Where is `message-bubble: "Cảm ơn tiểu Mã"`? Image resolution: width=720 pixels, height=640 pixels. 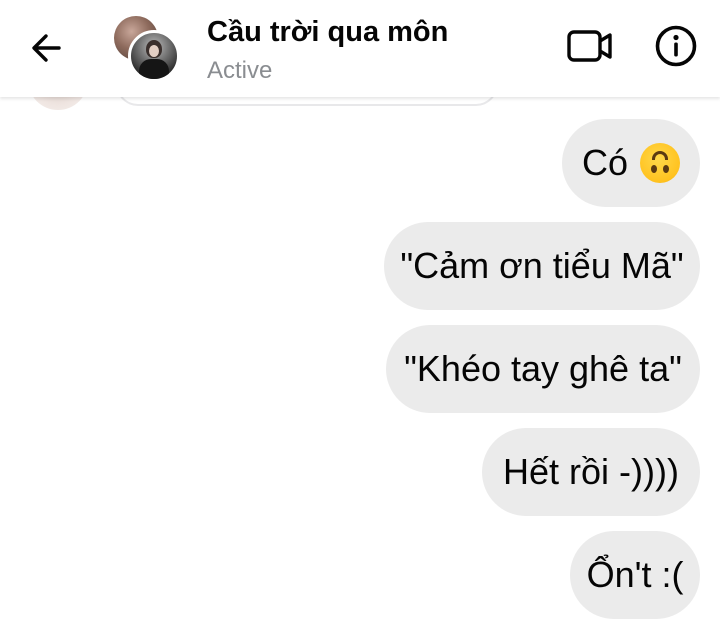
message-bubble: "Cảm ơn tiểu Mã" is located at coordinates (542, 266).